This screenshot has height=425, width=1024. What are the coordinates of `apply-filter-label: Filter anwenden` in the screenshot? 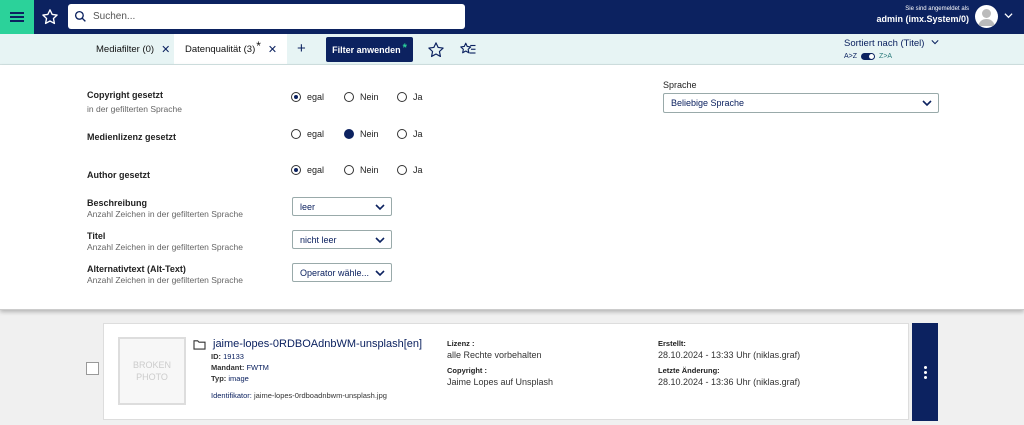 It's located at (366, 49).